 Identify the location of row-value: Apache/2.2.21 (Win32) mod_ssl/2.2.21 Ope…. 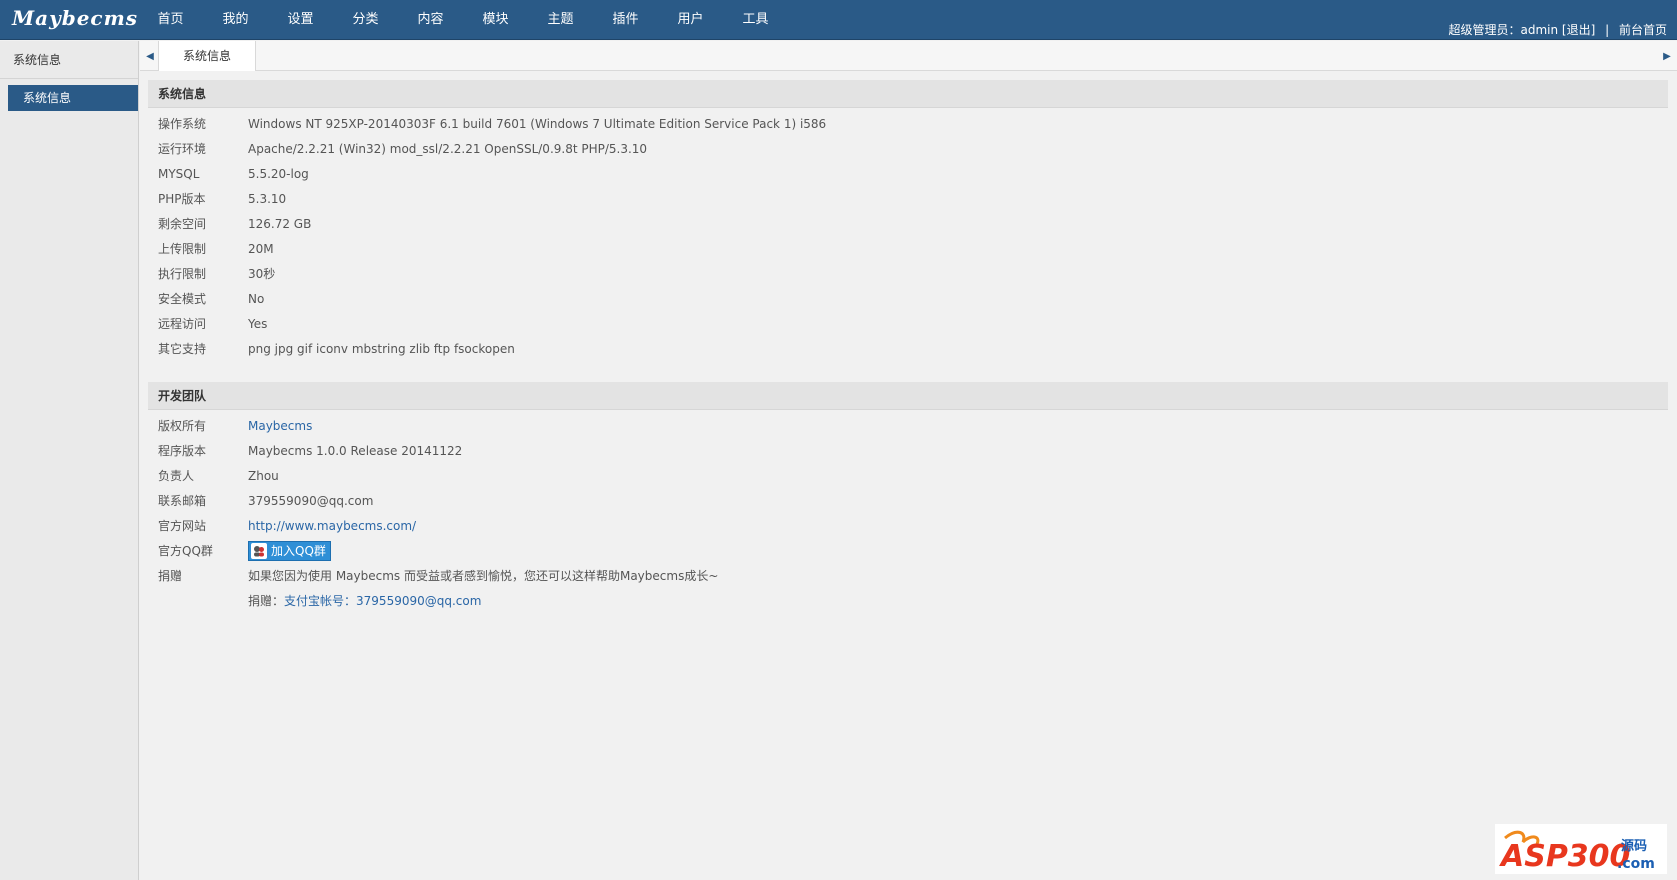
(448, 149).